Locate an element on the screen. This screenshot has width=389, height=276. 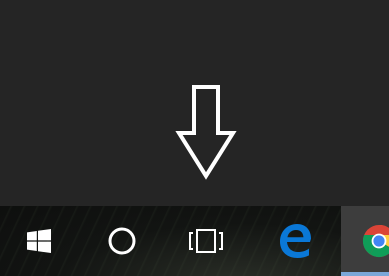
task-view-icon is located at coordinates (206, 241).